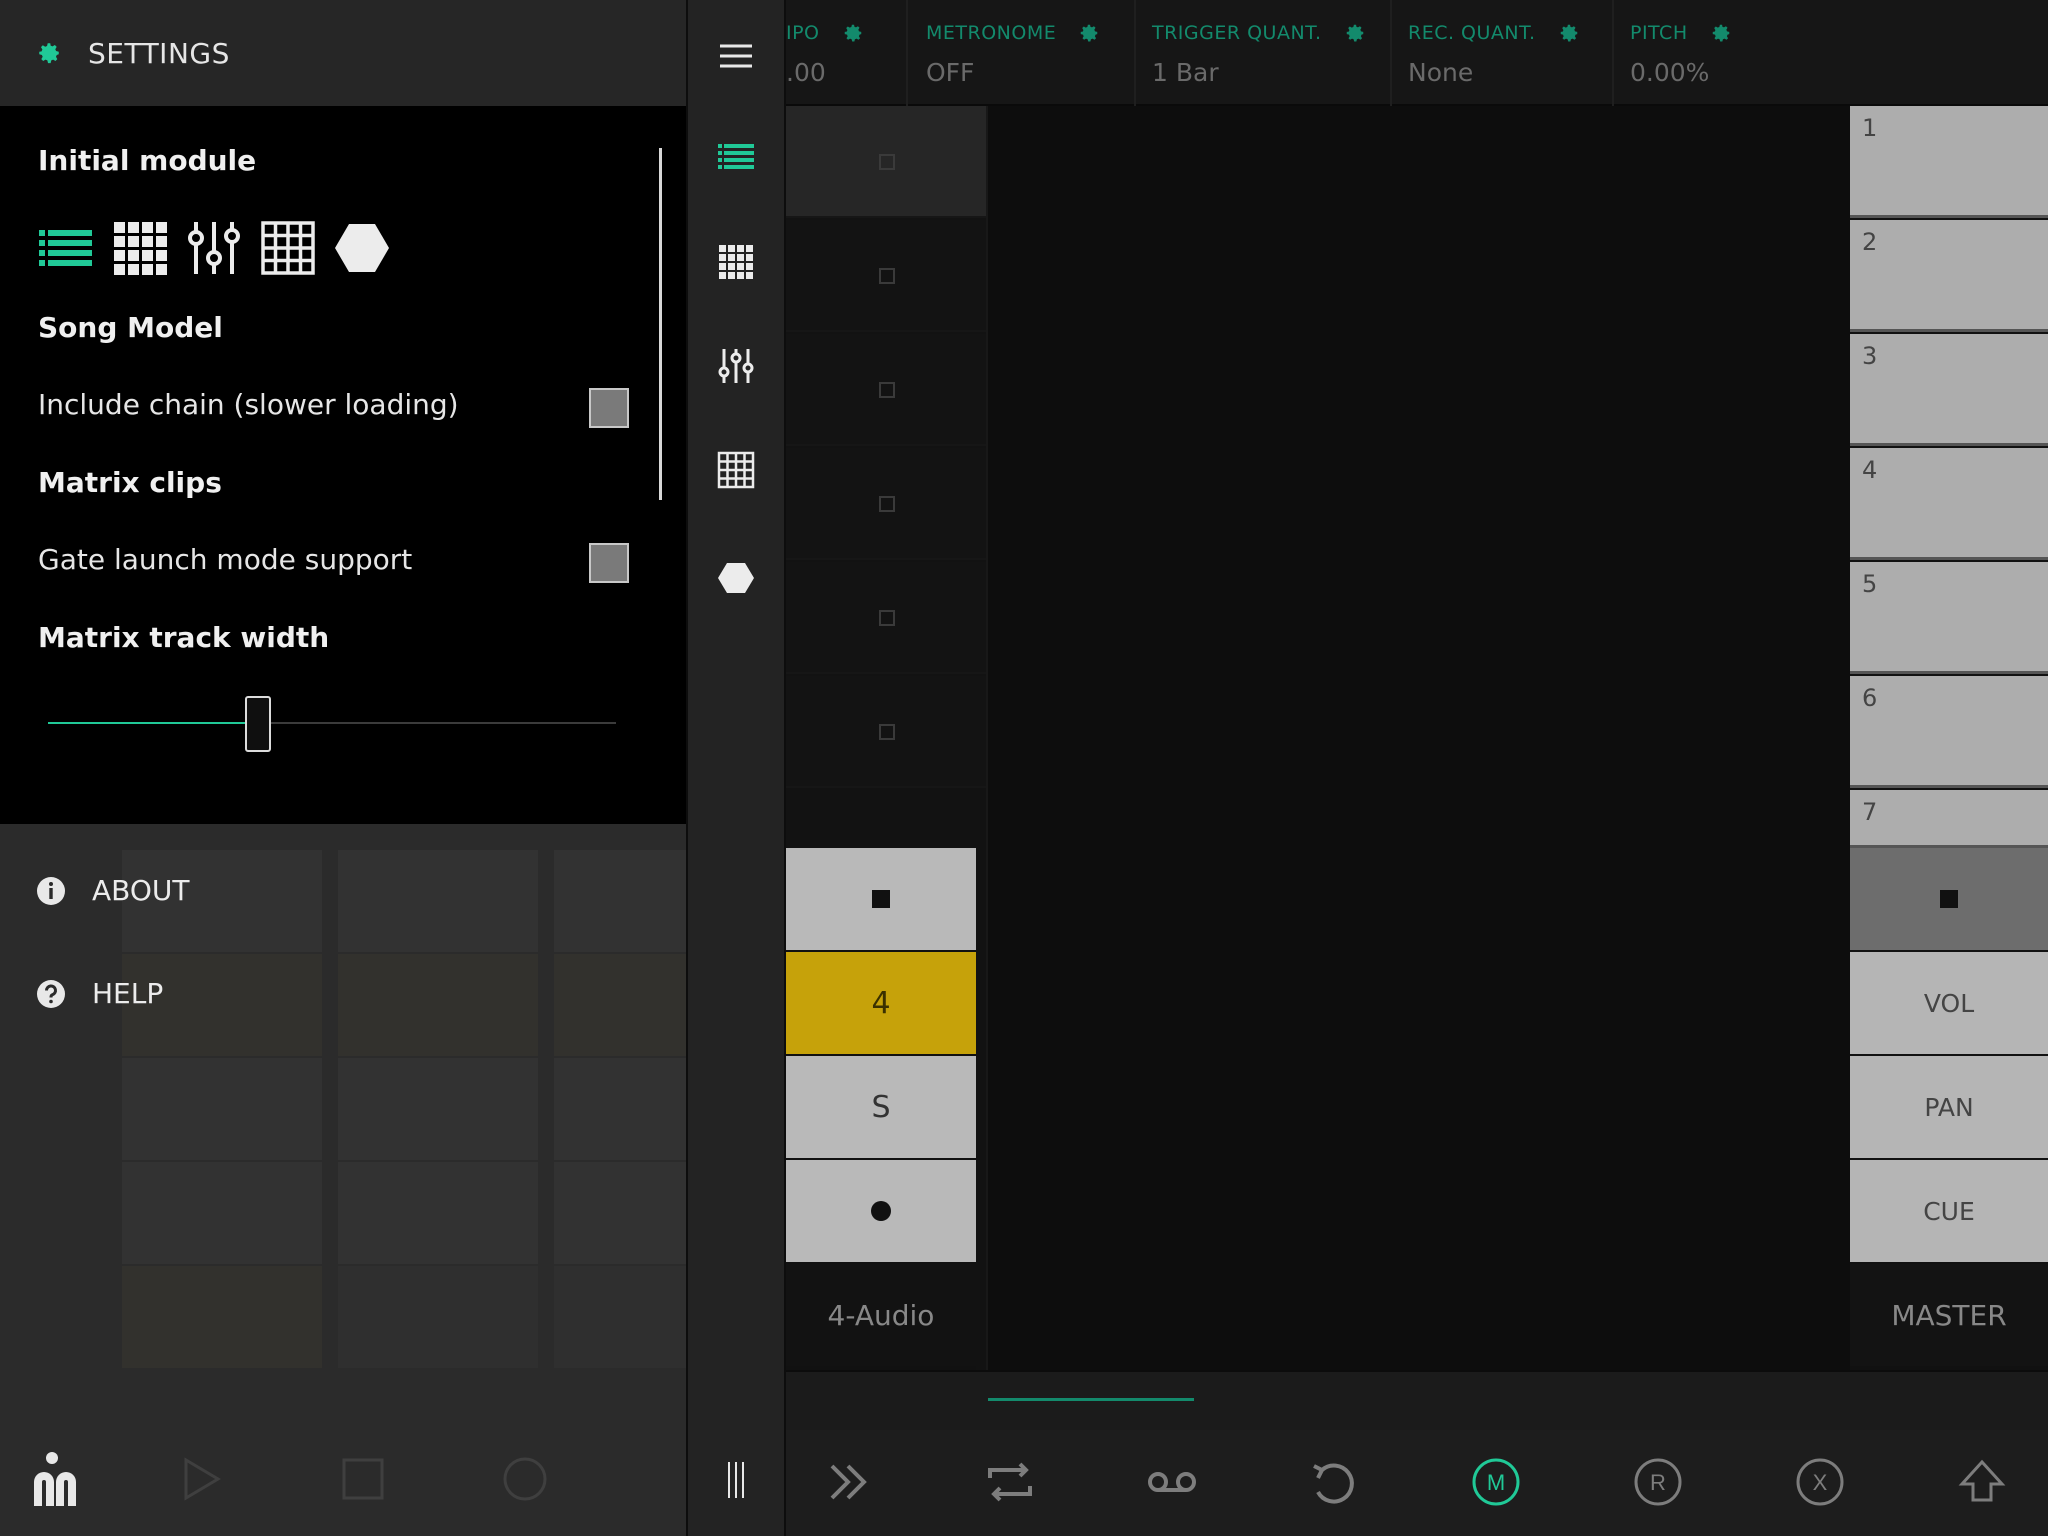 The width and height of the screenshot is (2048, 1536). I want to click on hamburger-menu-icon, so click(736, 56).